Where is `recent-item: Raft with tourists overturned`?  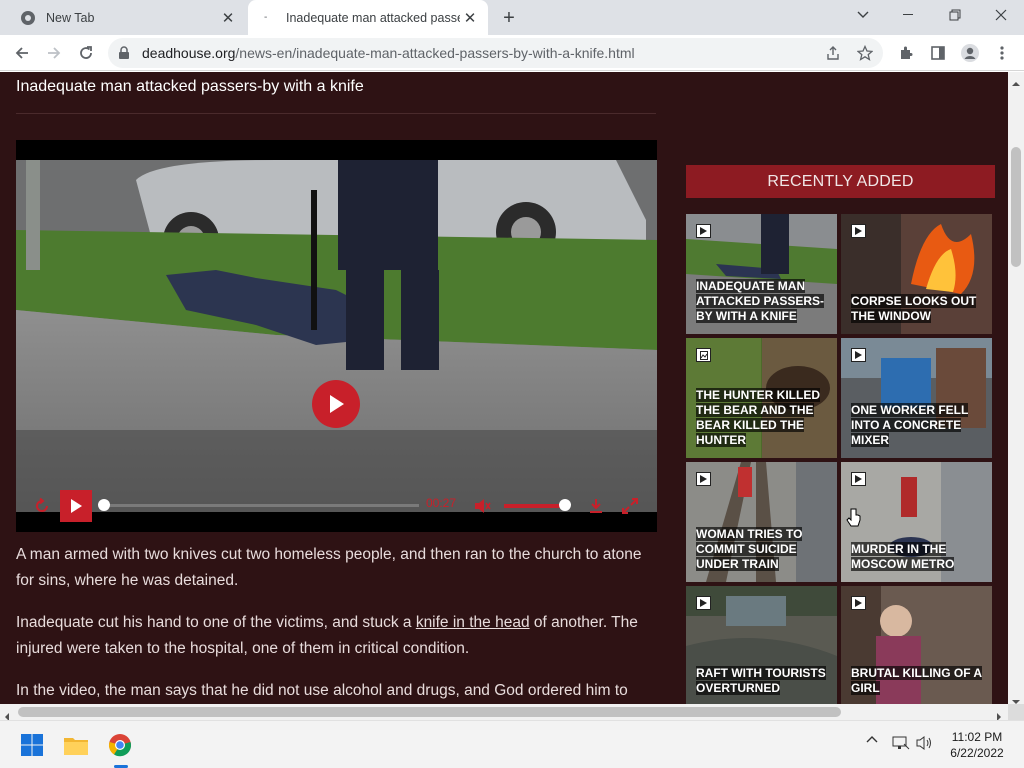
recent-item: Raft with tourists overturned is located at coordinates (761, 645).